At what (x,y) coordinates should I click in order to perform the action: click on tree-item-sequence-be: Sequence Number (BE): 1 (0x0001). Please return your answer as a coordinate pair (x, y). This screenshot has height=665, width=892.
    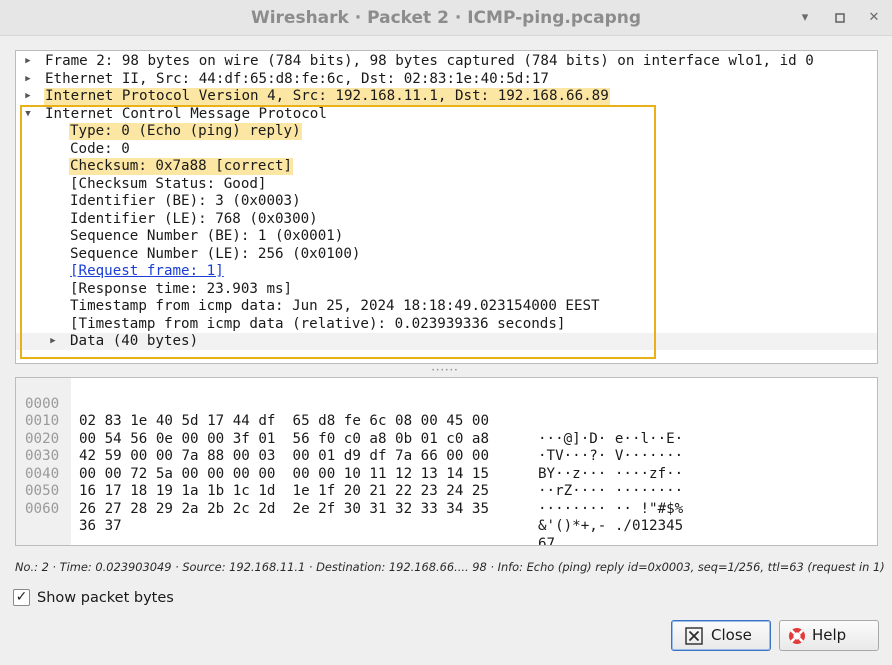
    Looking at the image, I should click on (446, 236).